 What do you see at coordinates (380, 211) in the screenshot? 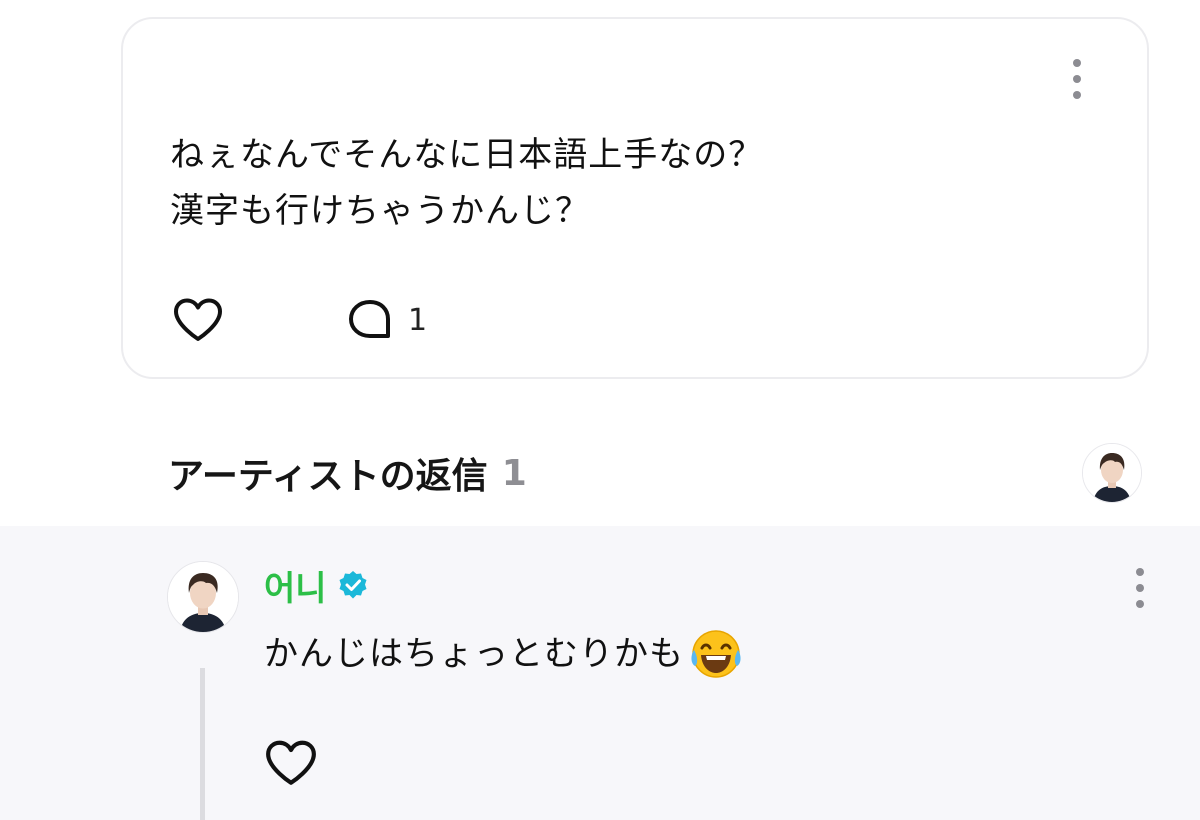
I see `post-text-line: 漢字も行けちゃうかんじ？` at bounding box center [380, 211].